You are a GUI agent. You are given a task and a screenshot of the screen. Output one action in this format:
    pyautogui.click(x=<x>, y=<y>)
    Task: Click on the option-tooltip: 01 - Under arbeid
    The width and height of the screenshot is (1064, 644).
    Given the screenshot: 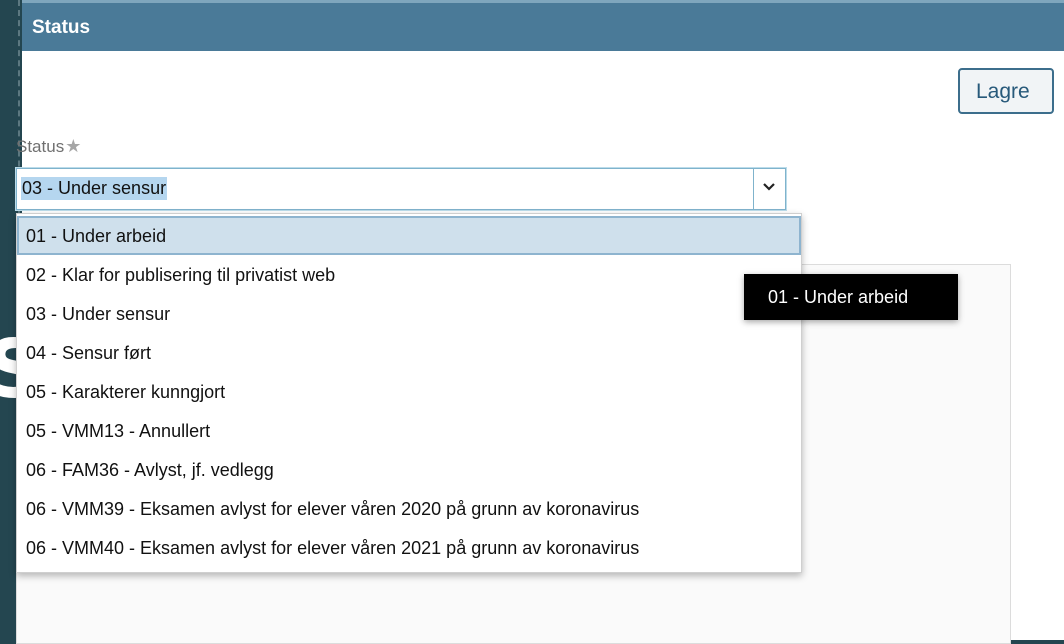 What is the action you would take?
    pyautogui.click(x=851, y=297)
    